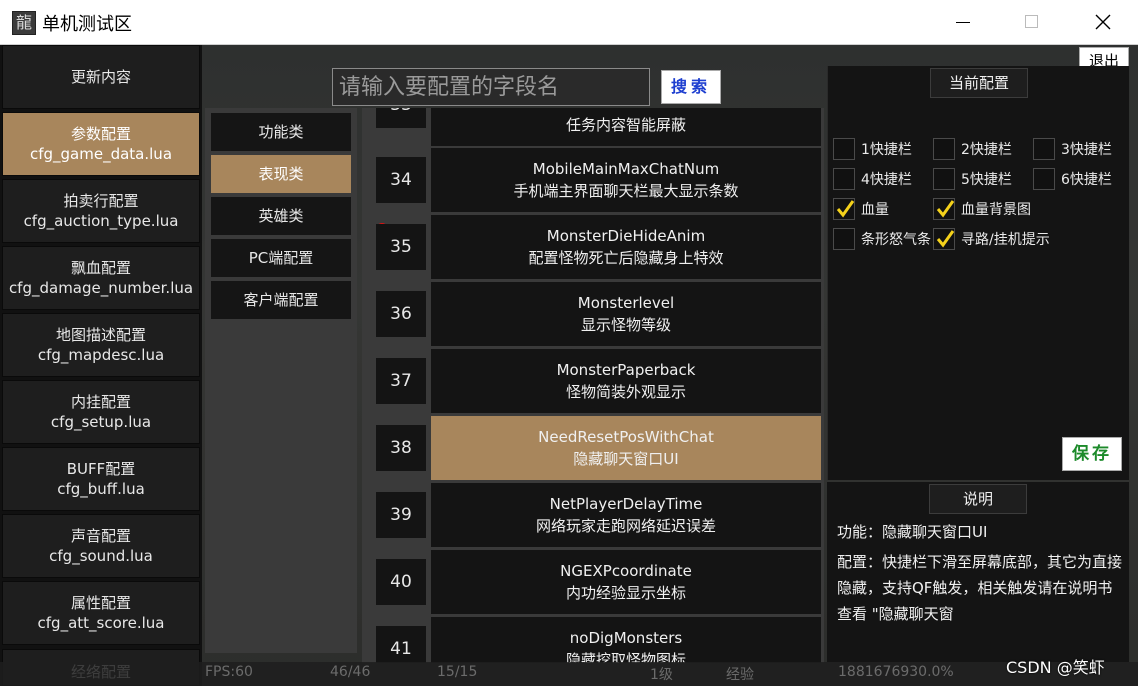 The image size is (1138, 686). What do you see at coordinates (886, 150) in the screenshot?
I see `checkbox-label: 1快捷栏` at bounding box center [886, 150].